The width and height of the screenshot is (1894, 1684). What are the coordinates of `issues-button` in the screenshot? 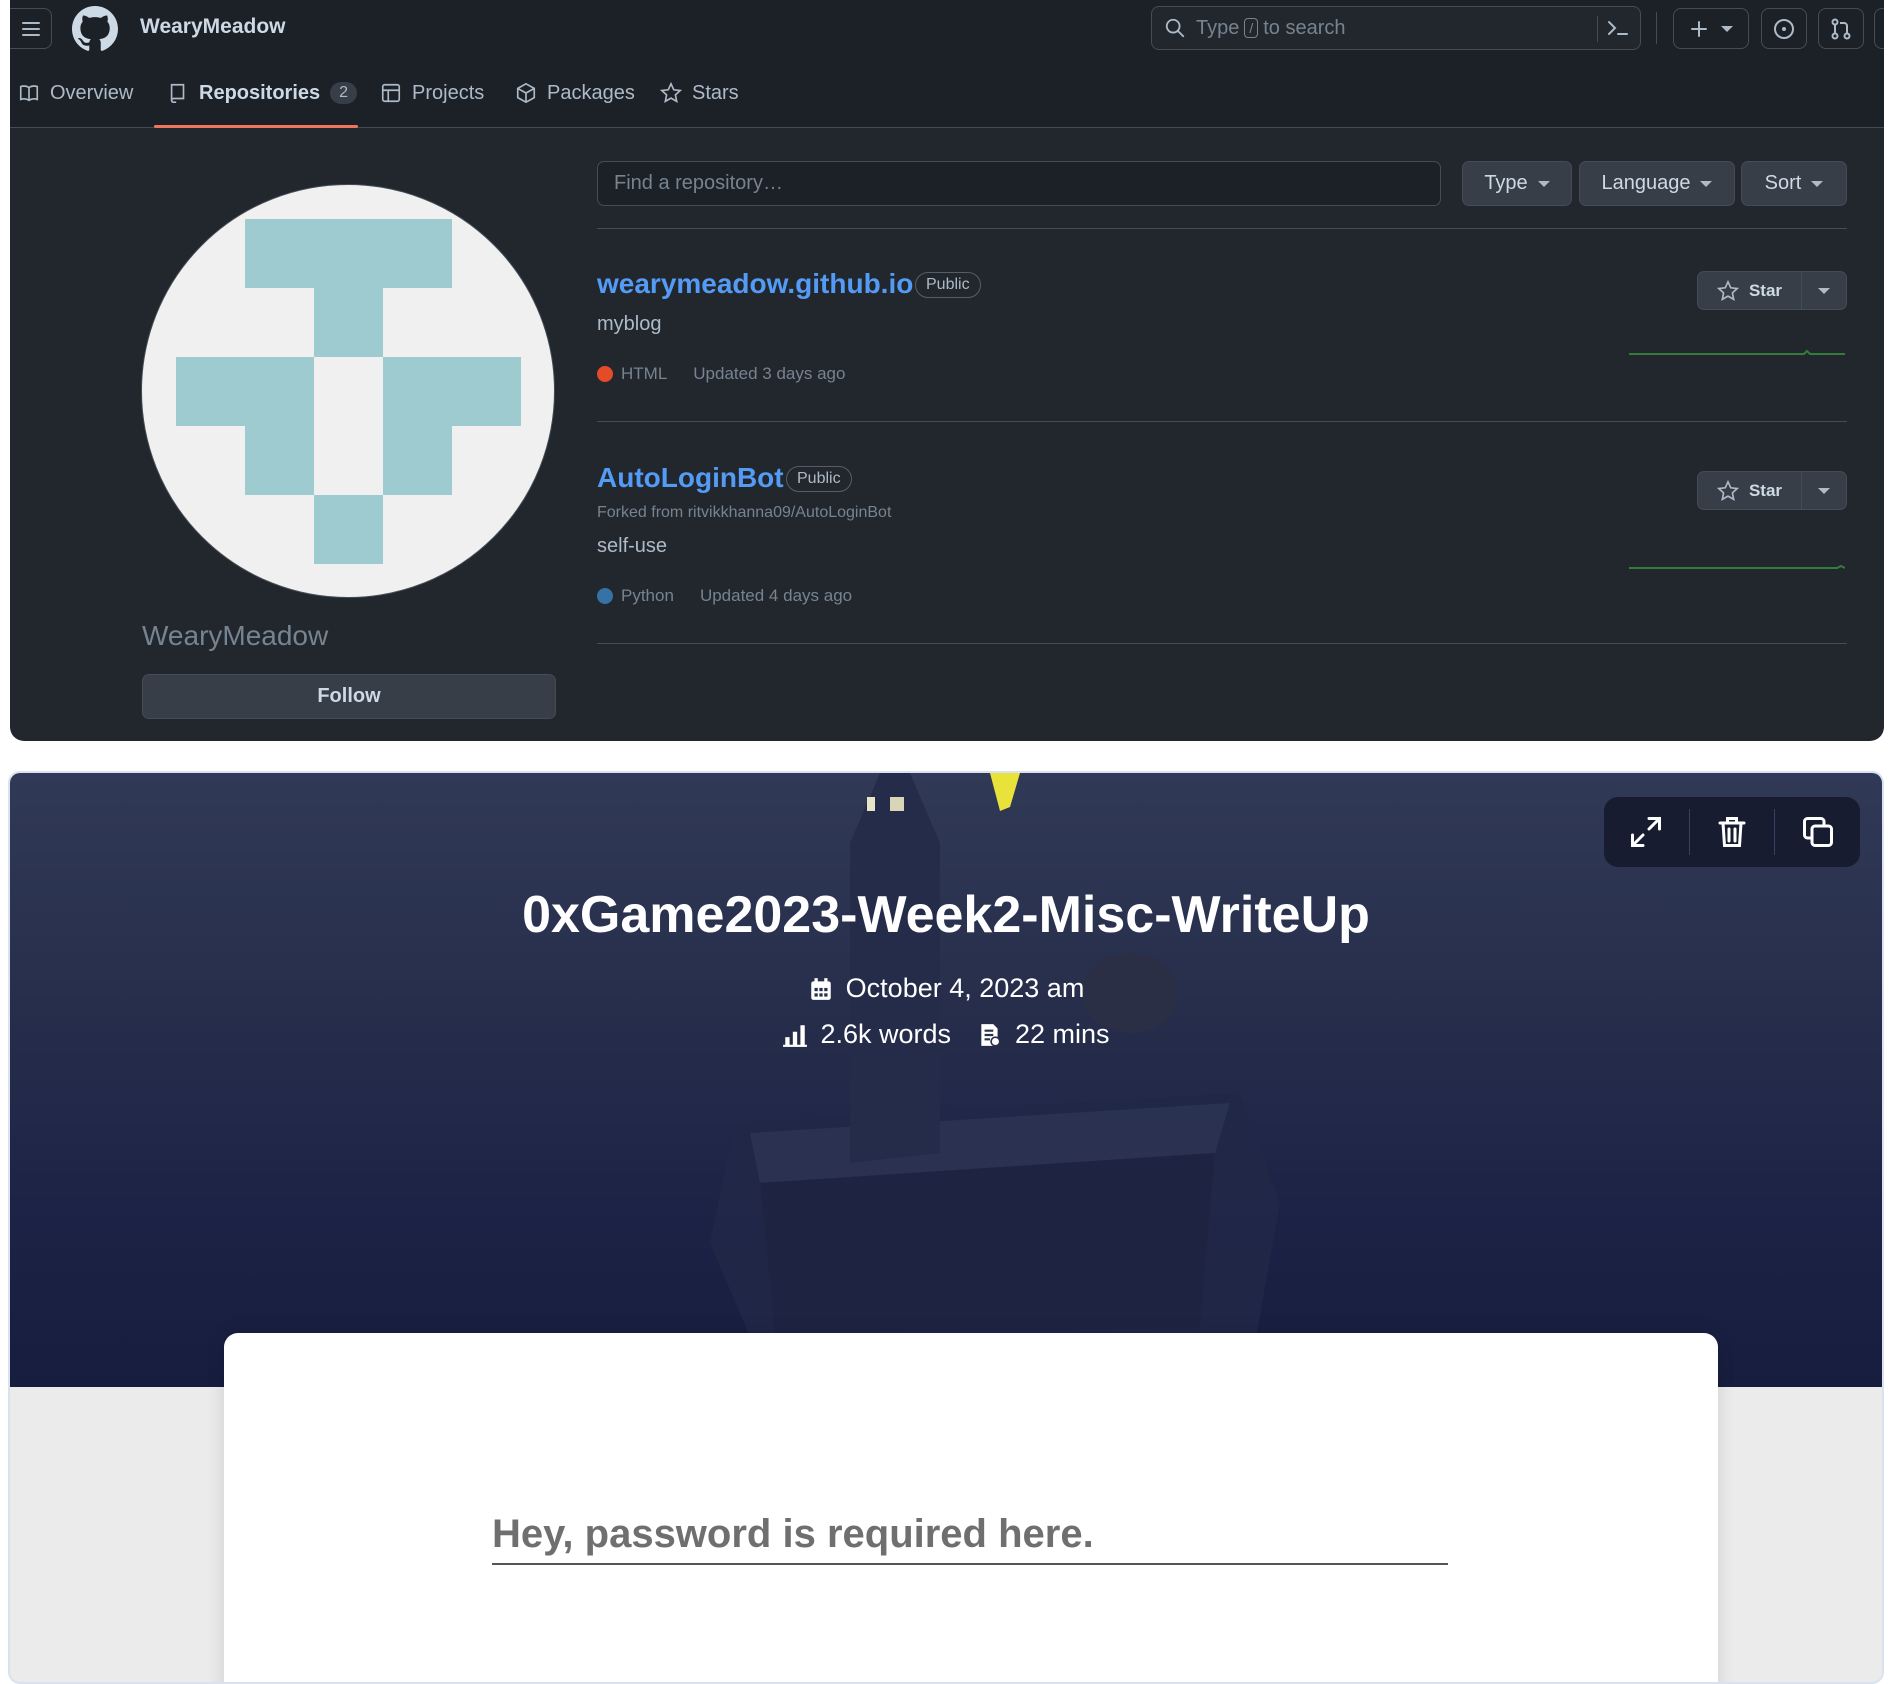 It's located at (1784, 28).